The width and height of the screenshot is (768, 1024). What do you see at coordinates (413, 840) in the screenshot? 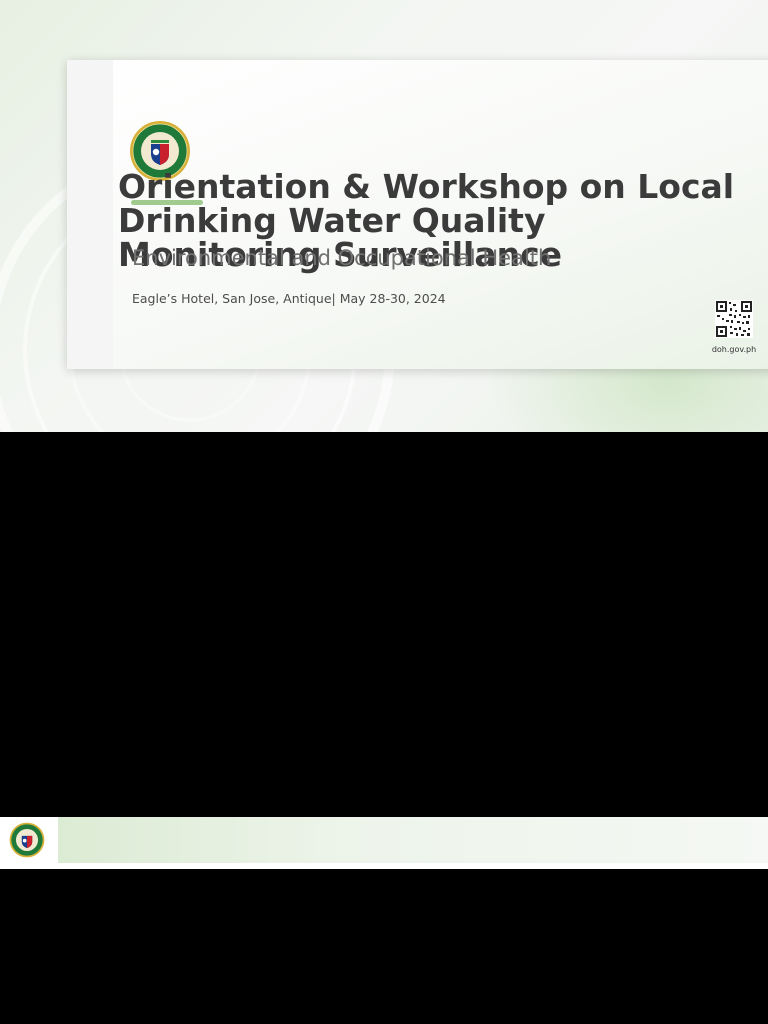
I see `slide-header-band` at bounding box center [413, 840].